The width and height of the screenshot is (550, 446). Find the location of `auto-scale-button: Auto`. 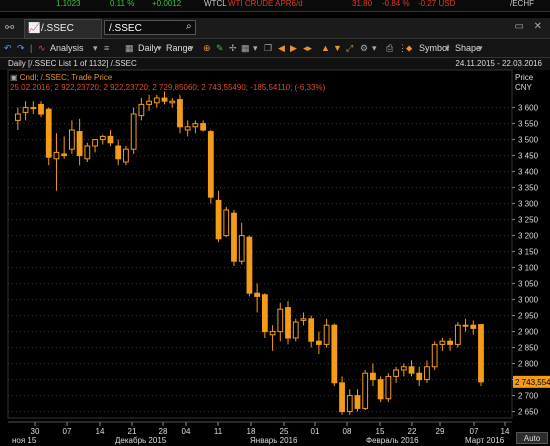

auto-scale-button: Auto is located at coordinates (532, 438).